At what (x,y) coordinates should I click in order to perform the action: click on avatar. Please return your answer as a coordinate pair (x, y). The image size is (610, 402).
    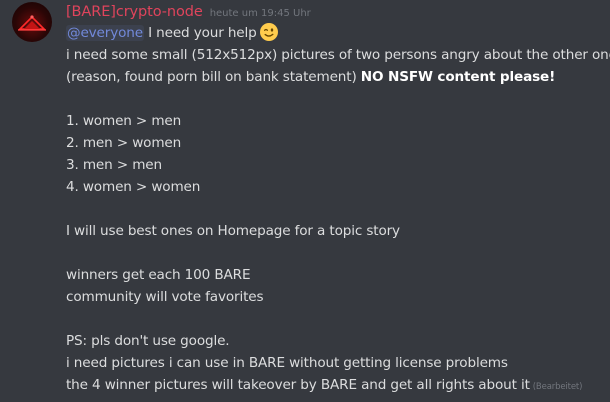
    Looking at the image, I should click on (32, 22).